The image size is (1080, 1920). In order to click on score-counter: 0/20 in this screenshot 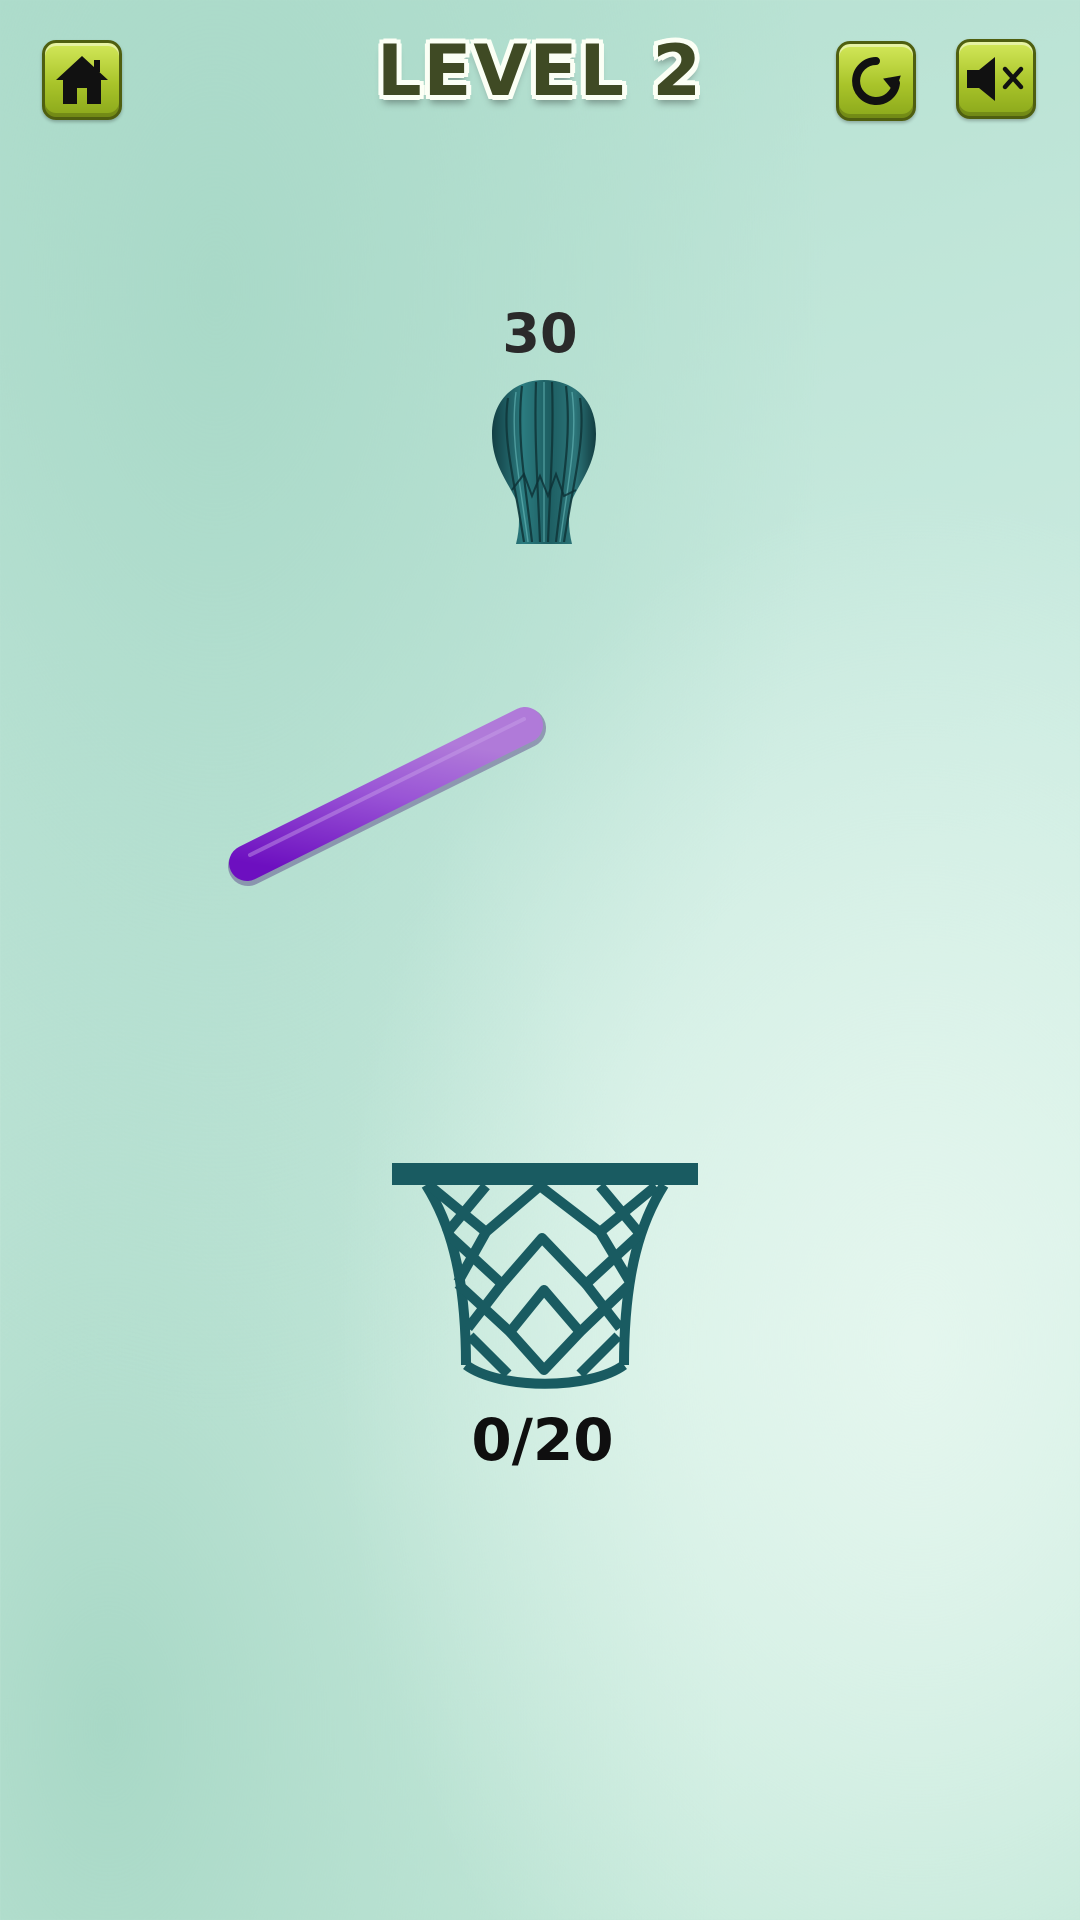, I will do `click(542, 1440)`.